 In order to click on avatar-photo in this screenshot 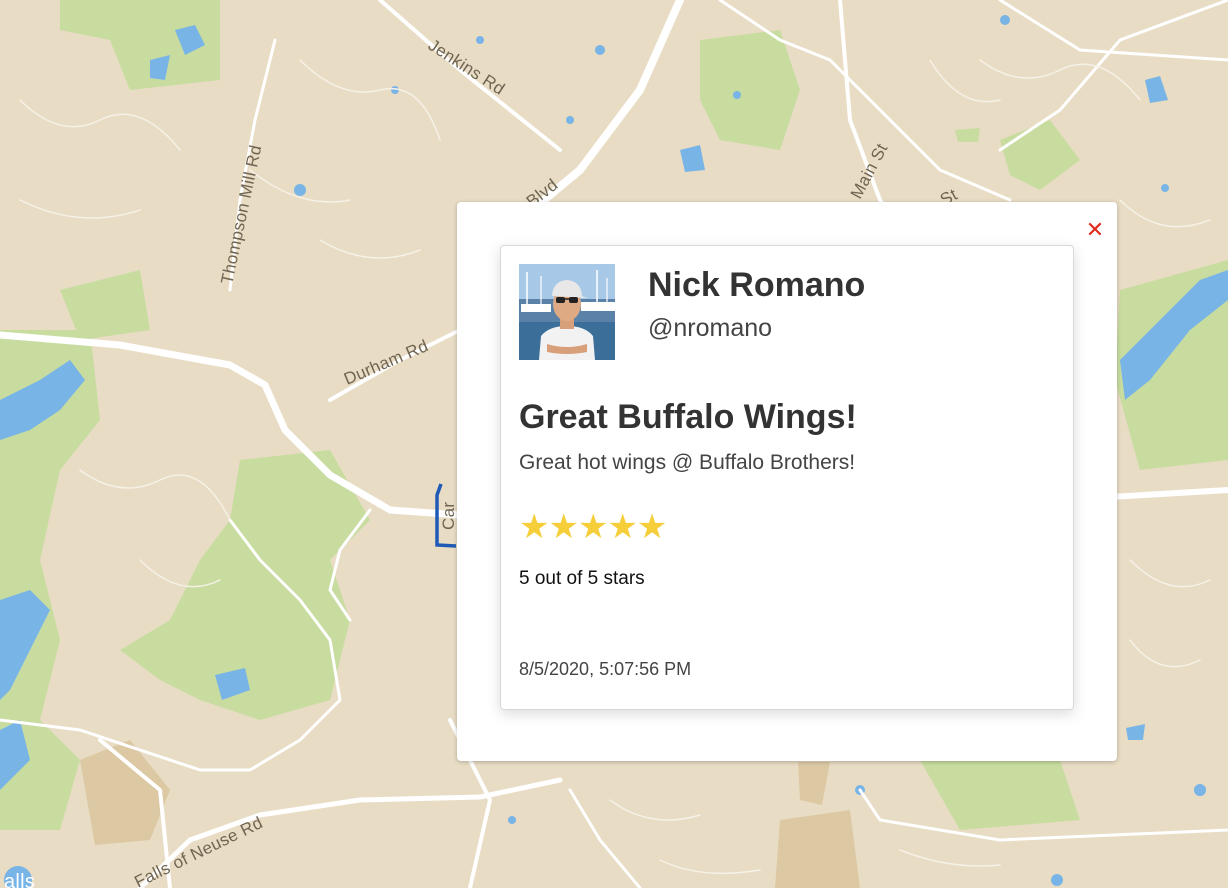, I will do `click(567, 312)`.